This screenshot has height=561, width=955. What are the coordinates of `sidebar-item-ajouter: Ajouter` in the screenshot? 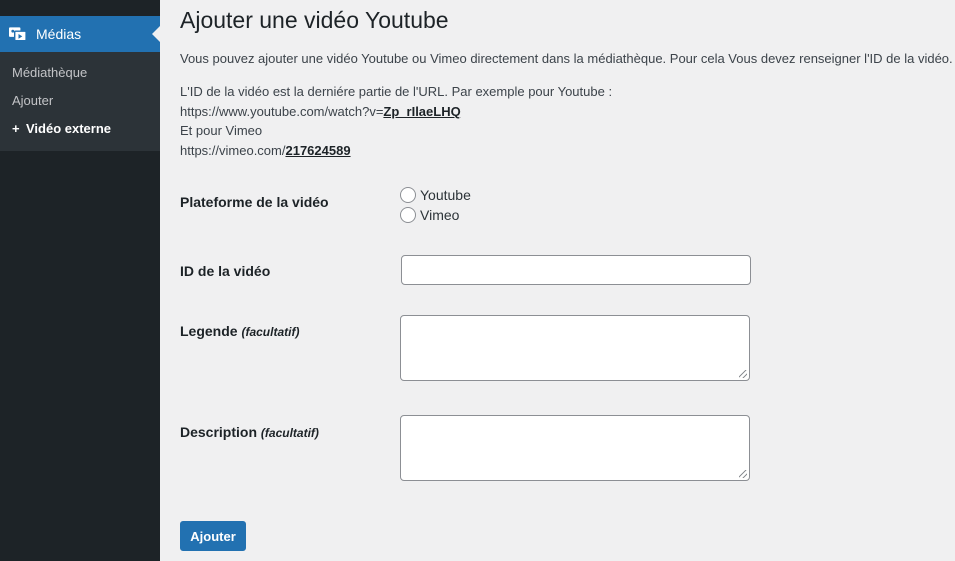 It's located at (80, 104).